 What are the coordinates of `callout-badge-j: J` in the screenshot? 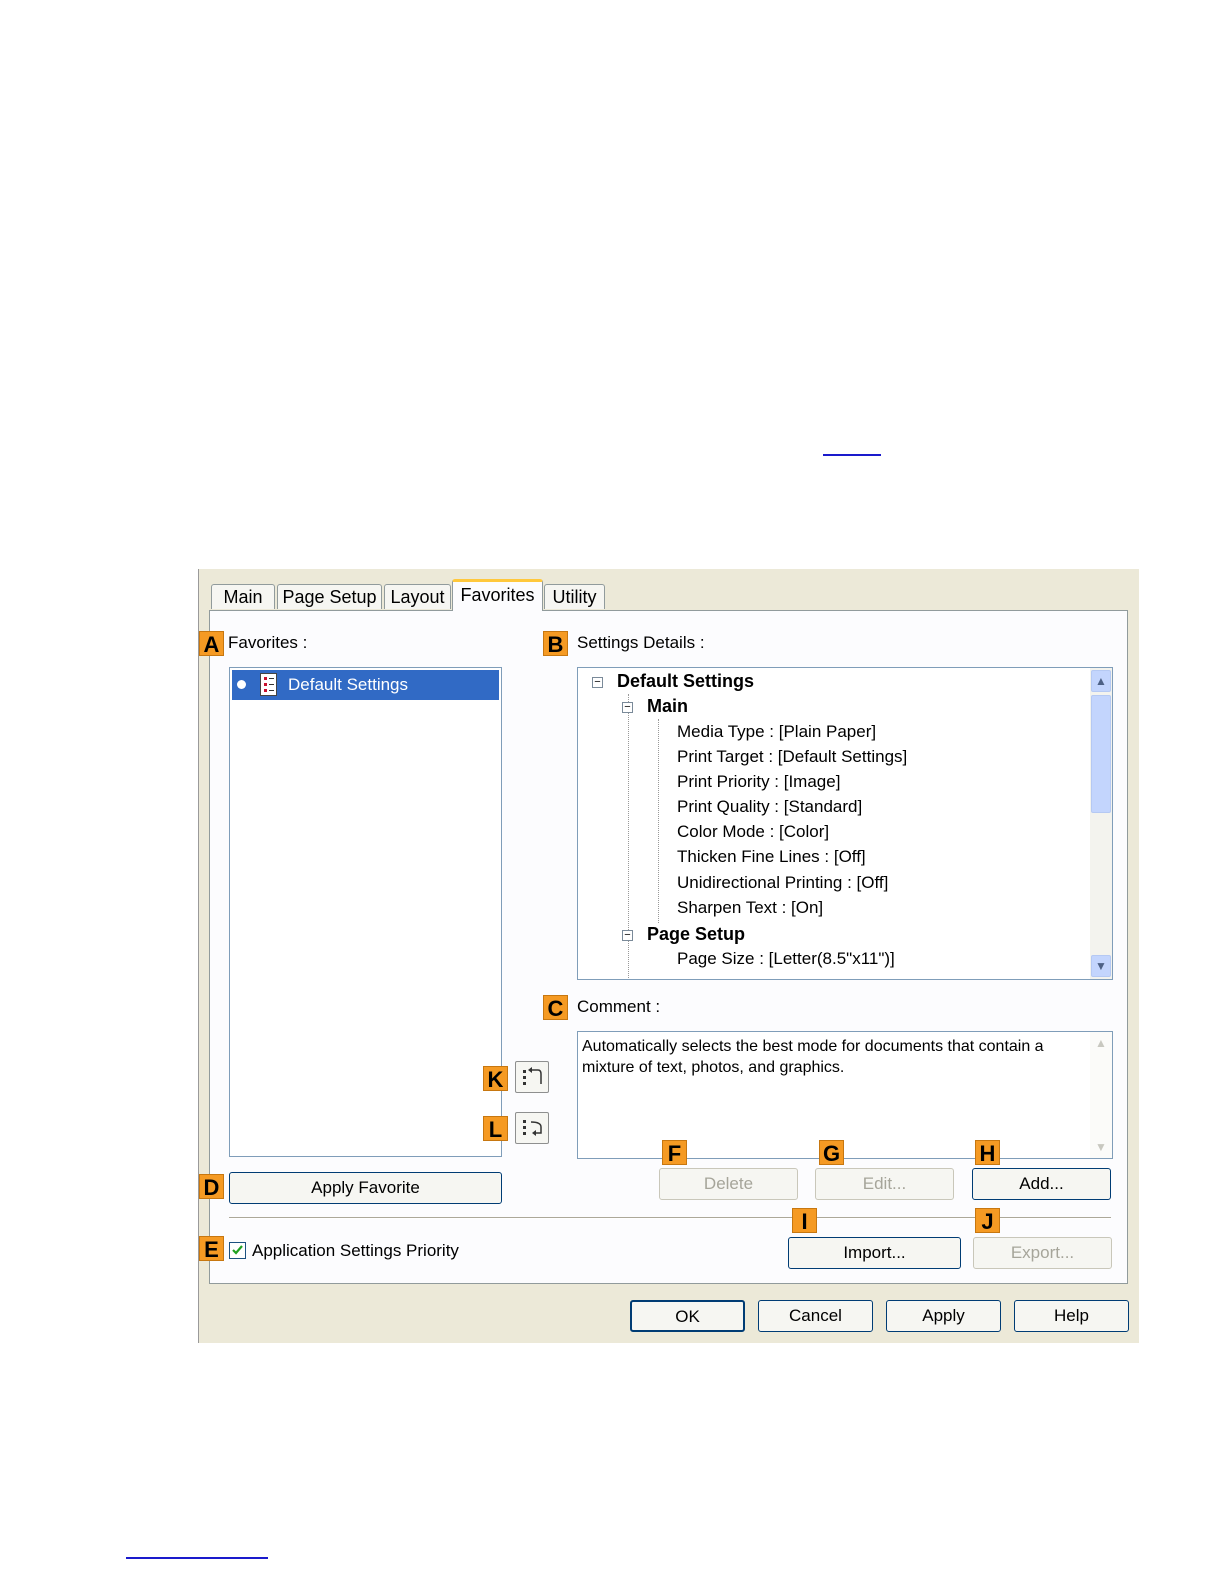 It's located at (987, 1221).